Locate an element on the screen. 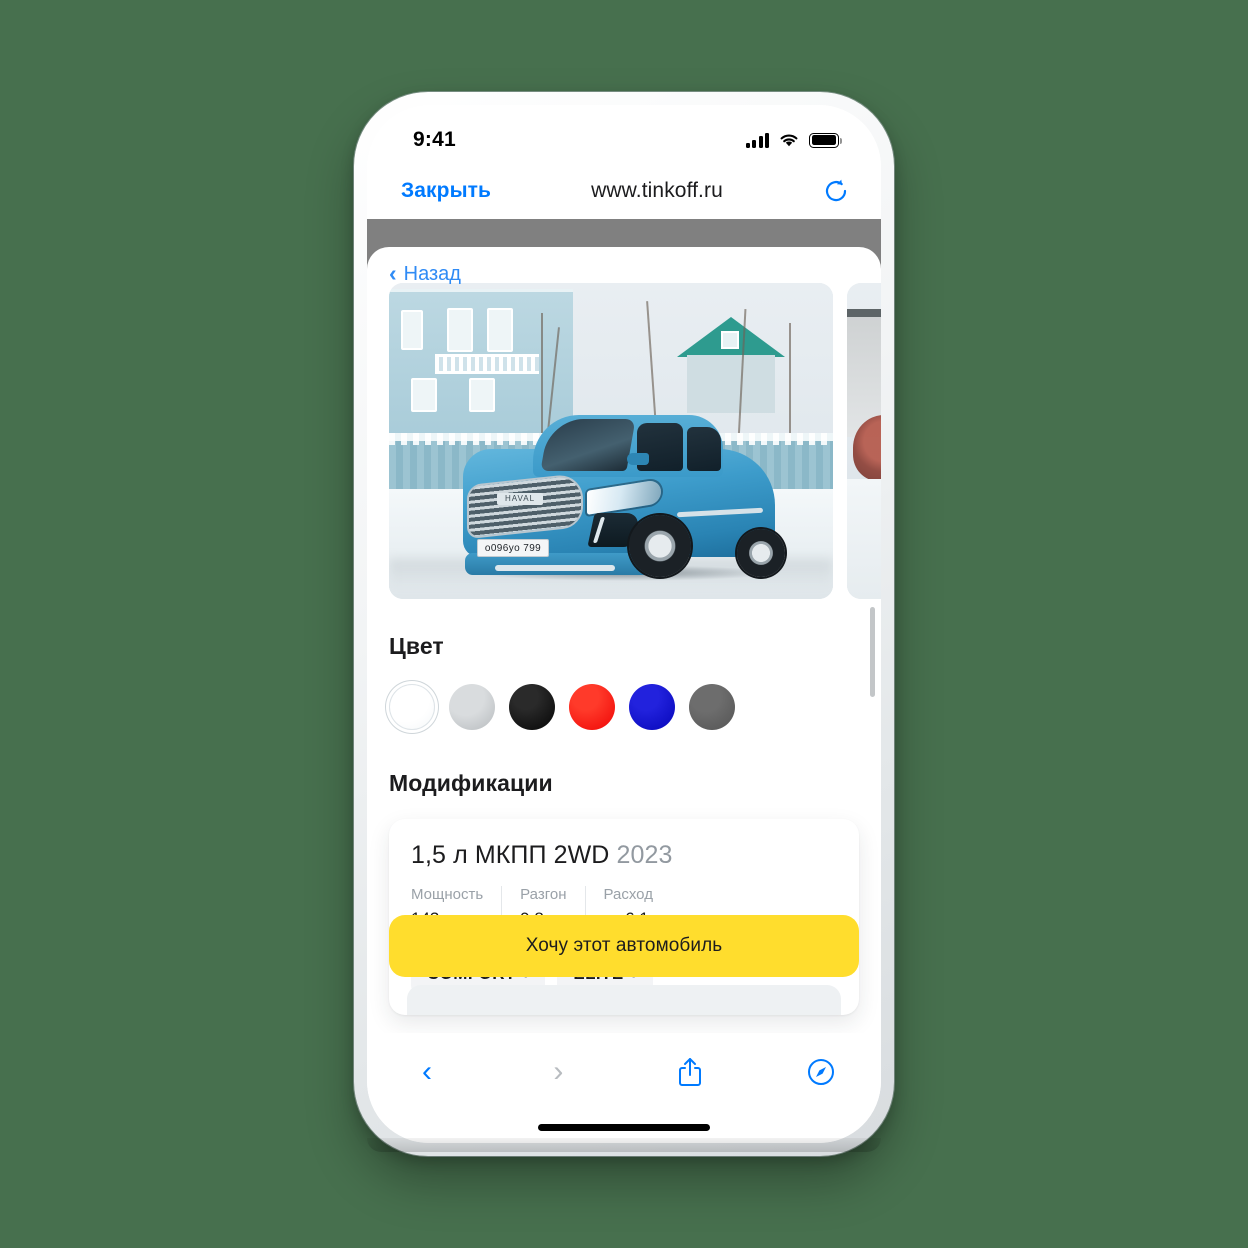 The height and width of the screenshot is (1248, 1248). color-section: Цвет is located at coordinates (624, 681).